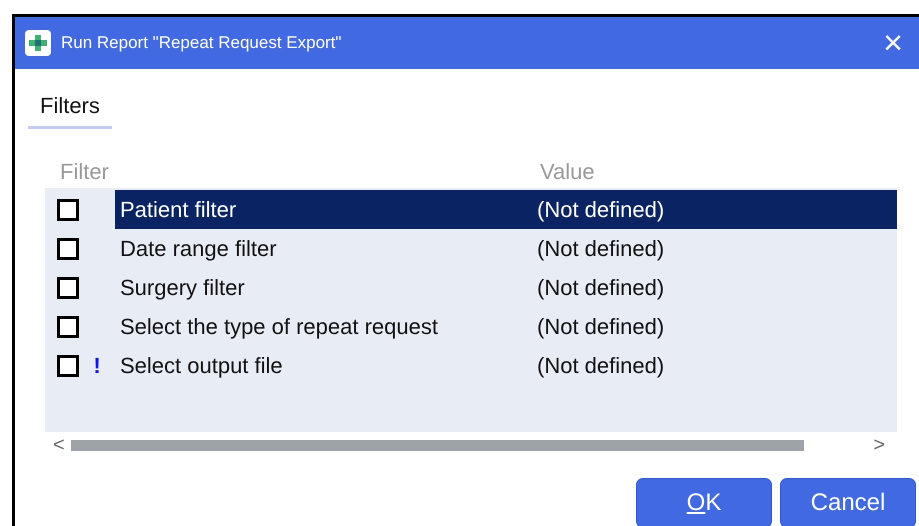 The image size is (919, 526). I want to click on tab: Filters, so click(70, 109).